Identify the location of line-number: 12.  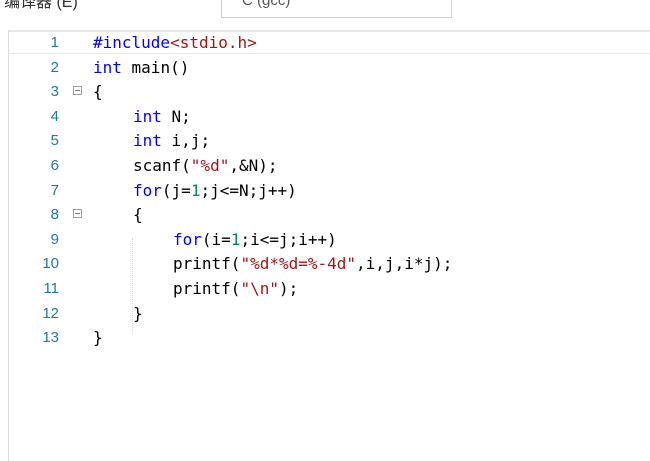
(50, 313).